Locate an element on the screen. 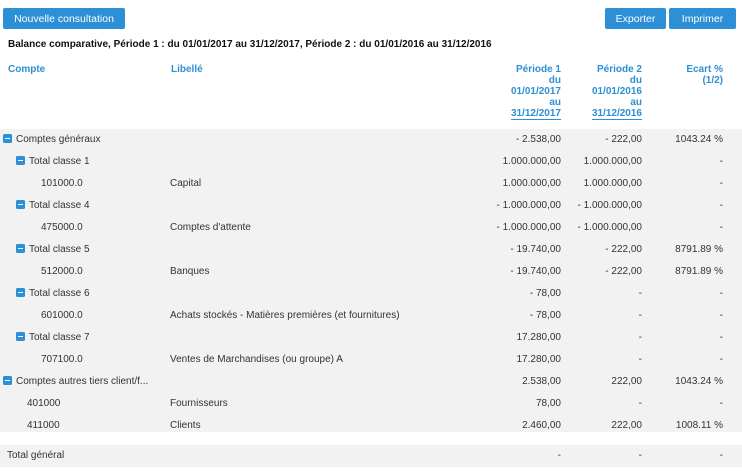  compte-cell: 707100.0 is located at coordinates (62, 359).